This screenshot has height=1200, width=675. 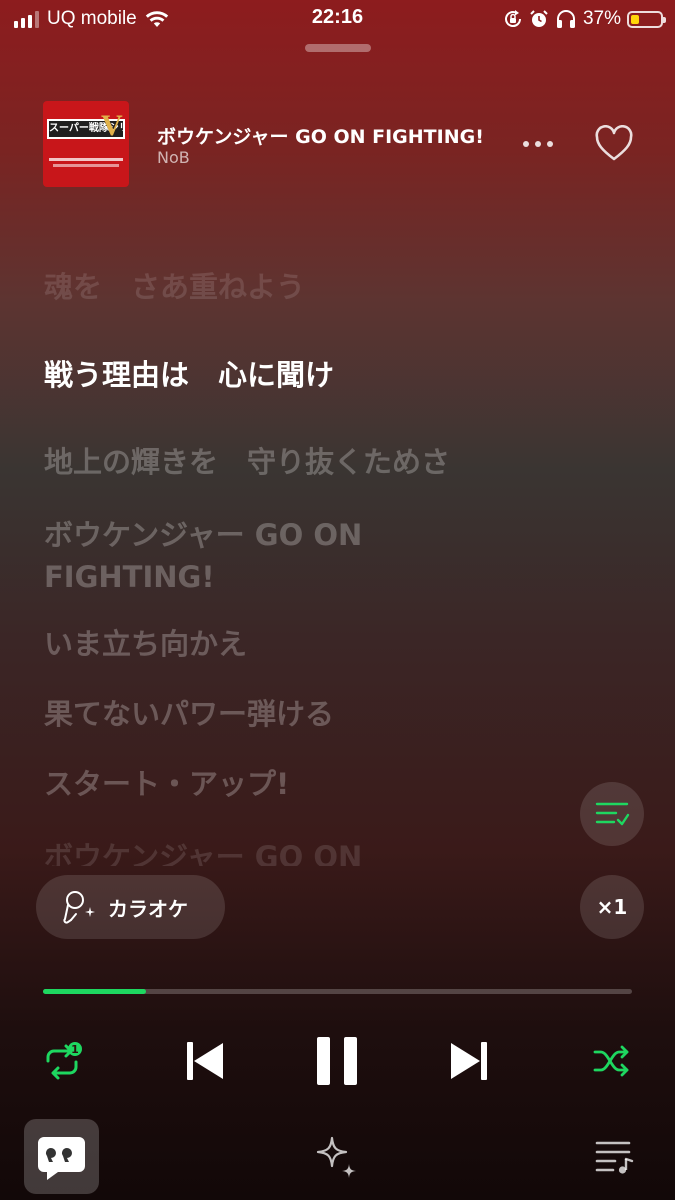 I want to click on karaoke-label: カラオケ, so click(x=148, y=908).